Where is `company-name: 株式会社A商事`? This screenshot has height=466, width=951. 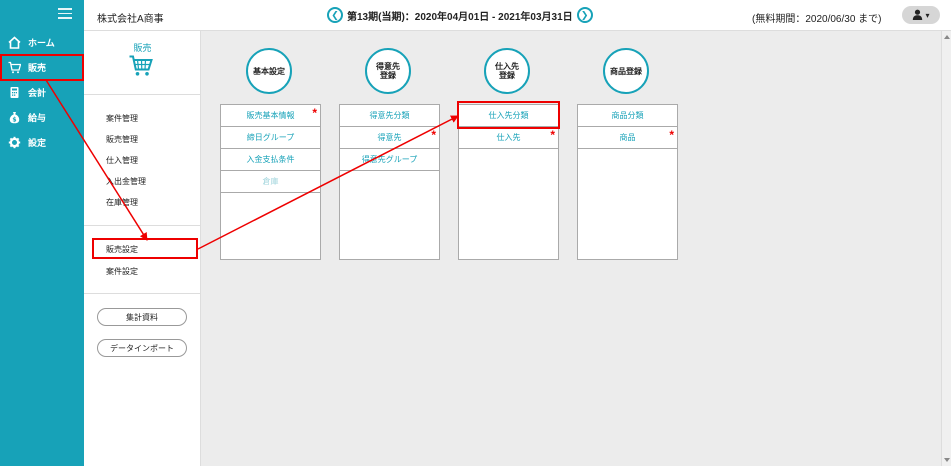
company-name: 株式会社A商事 is located at coordinates (130, 19).